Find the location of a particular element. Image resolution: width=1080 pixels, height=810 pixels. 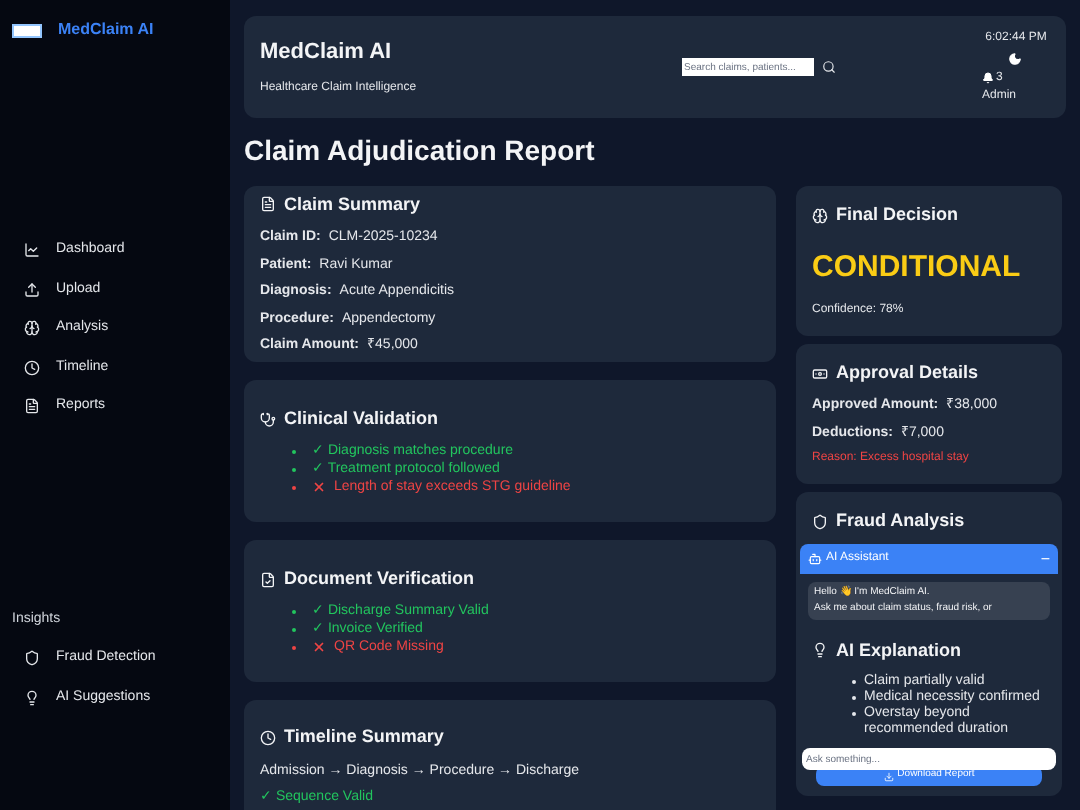

card-title: Timeline Summary is located at coordinates (364, 737).